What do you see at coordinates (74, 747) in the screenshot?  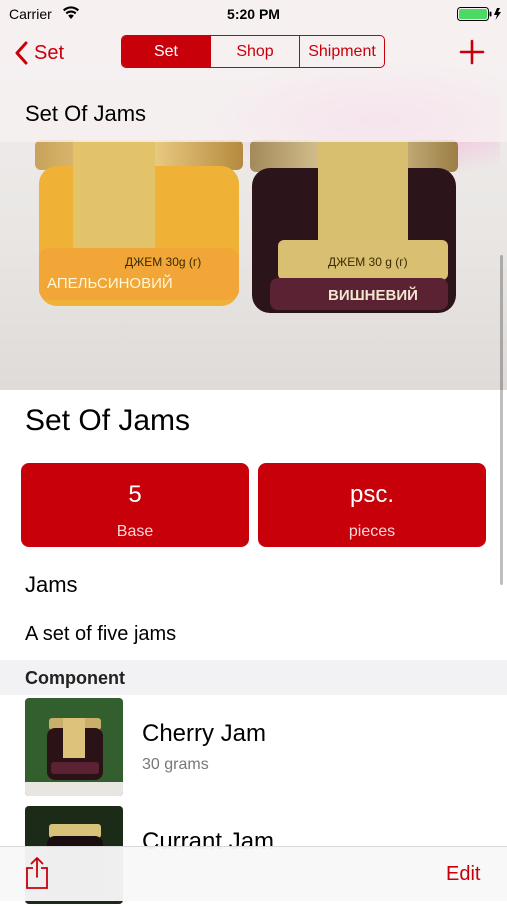 I see `cherry-jam-thumbnail` at bounding box center [74, 747].